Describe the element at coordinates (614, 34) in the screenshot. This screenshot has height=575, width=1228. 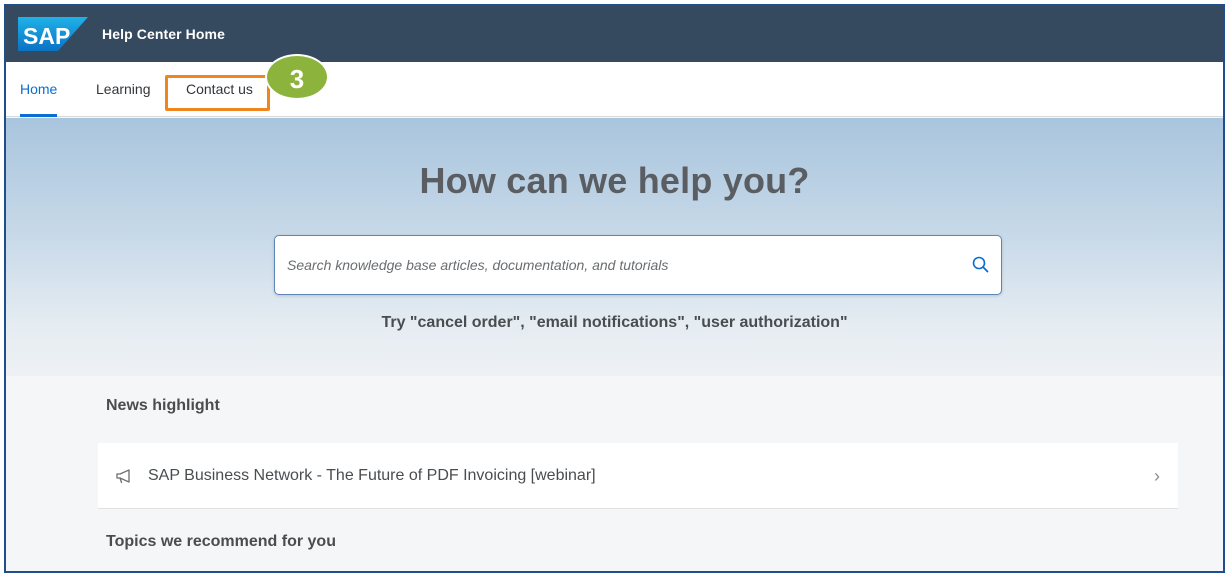
I see `shell-bar: SAP Help Center Home` at that location.